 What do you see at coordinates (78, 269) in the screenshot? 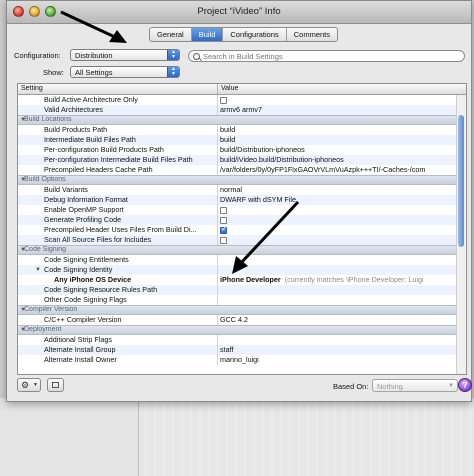
I see `setting-name: Code Signing Identity` at bounding box center [78, 269].